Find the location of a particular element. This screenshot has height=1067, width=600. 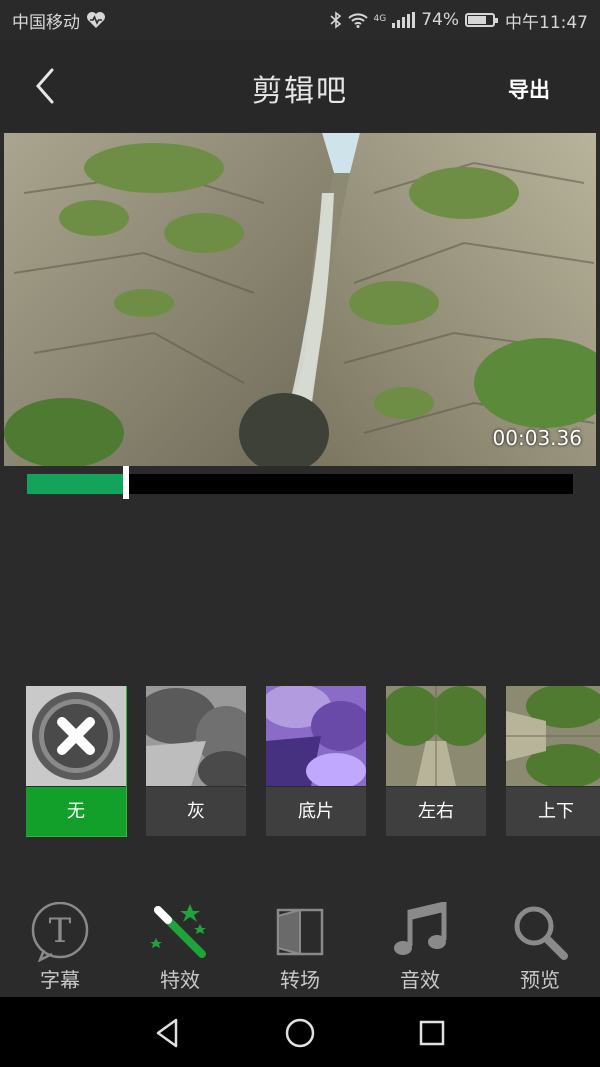

tool-label: 特效 is located at coordinates (180, 980).